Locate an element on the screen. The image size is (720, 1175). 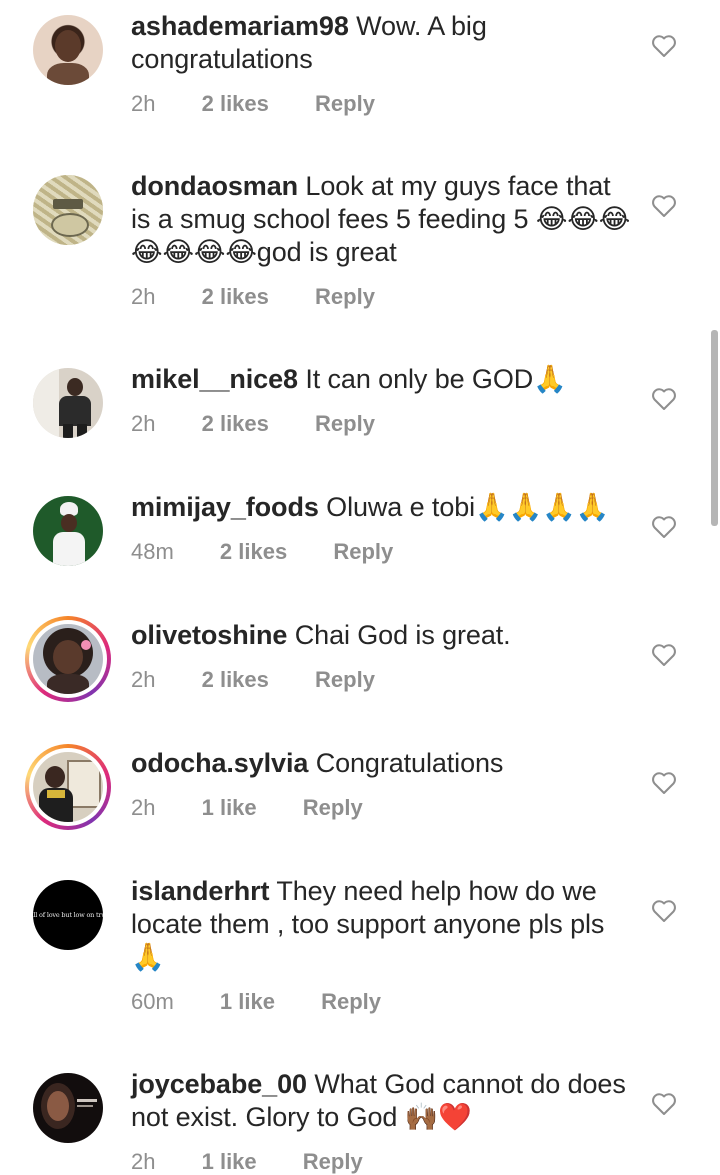
comment-time: 48m is located at coordinates (152, 551).